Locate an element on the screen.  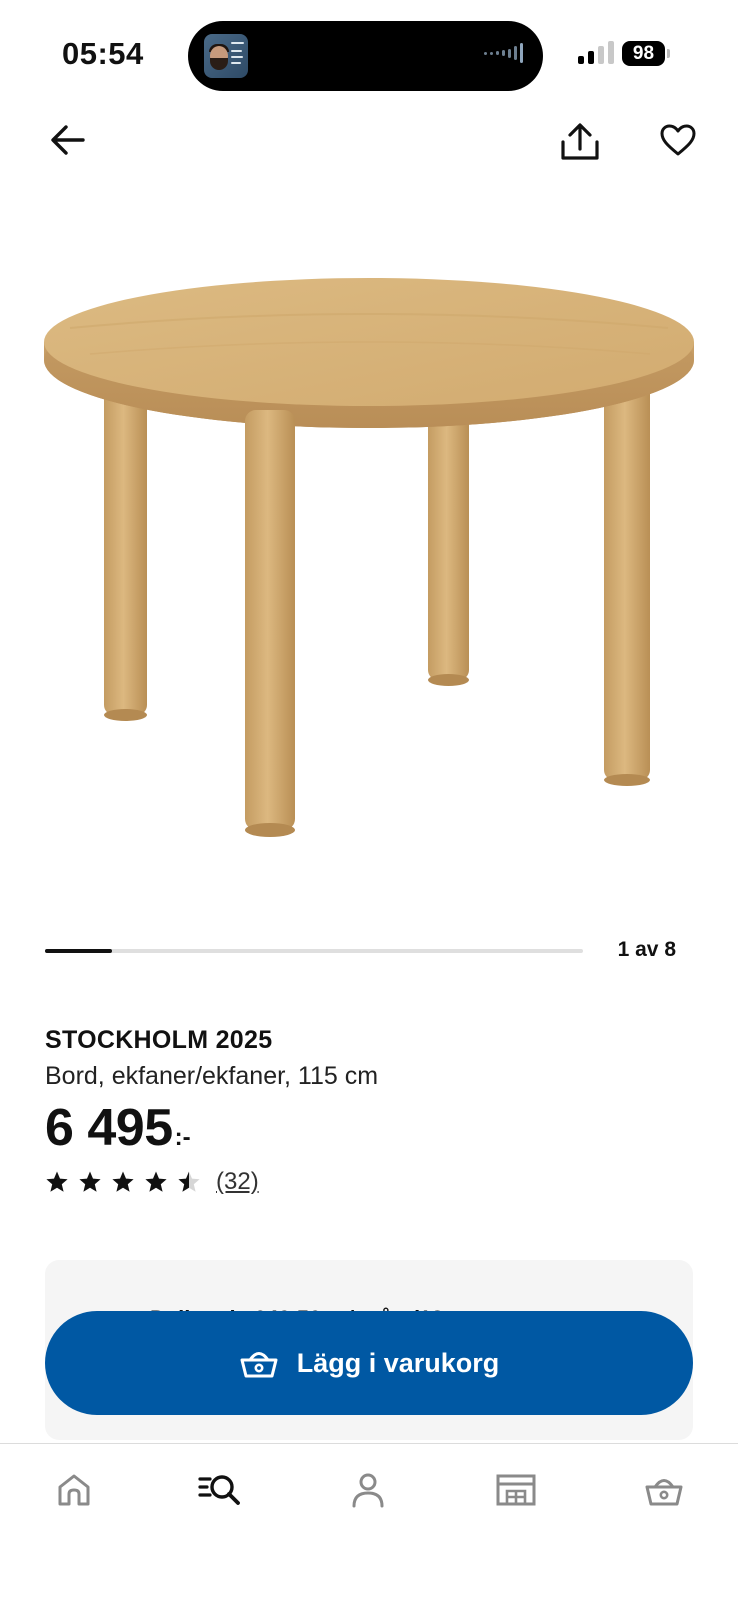
share-icon is located at coordinates (580, 141).